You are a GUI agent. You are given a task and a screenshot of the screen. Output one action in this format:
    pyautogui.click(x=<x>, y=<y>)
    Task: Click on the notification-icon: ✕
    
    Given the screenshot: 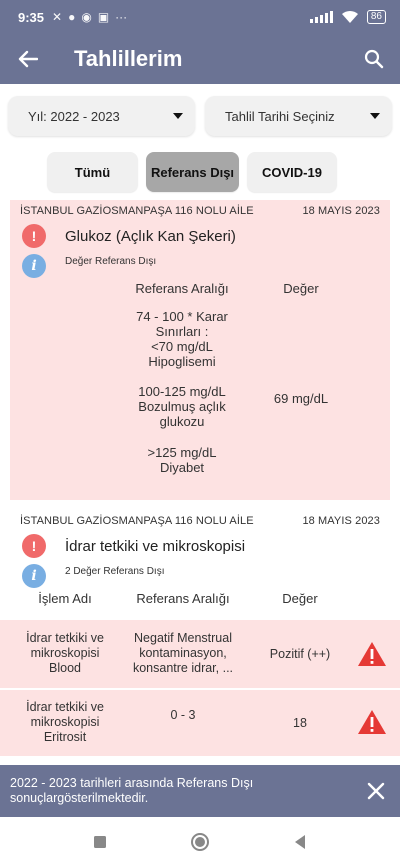 What is the action you would take?
    pyautogui.click(x=57, y=17)
    